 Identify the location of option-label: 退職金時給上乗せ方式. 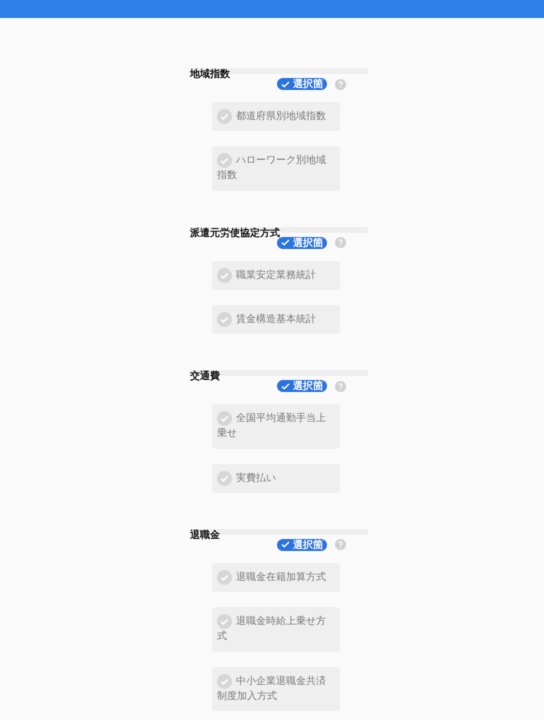
(271, 629).